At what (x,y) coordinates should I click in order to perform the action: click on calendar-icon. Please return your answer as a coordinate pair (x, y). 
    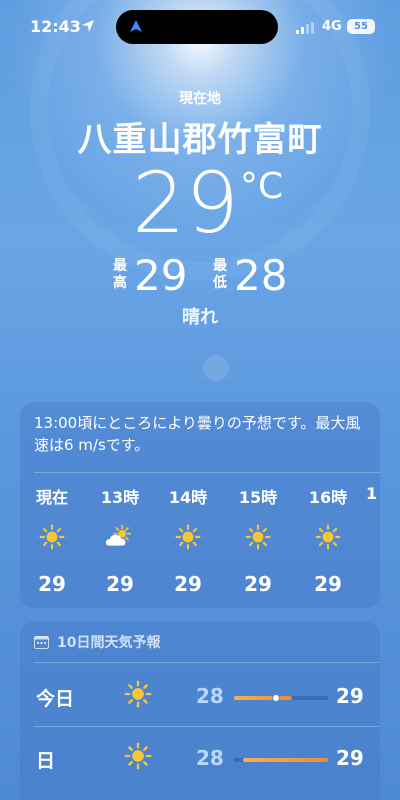
    Looking at the image, I should click on (41, 642).